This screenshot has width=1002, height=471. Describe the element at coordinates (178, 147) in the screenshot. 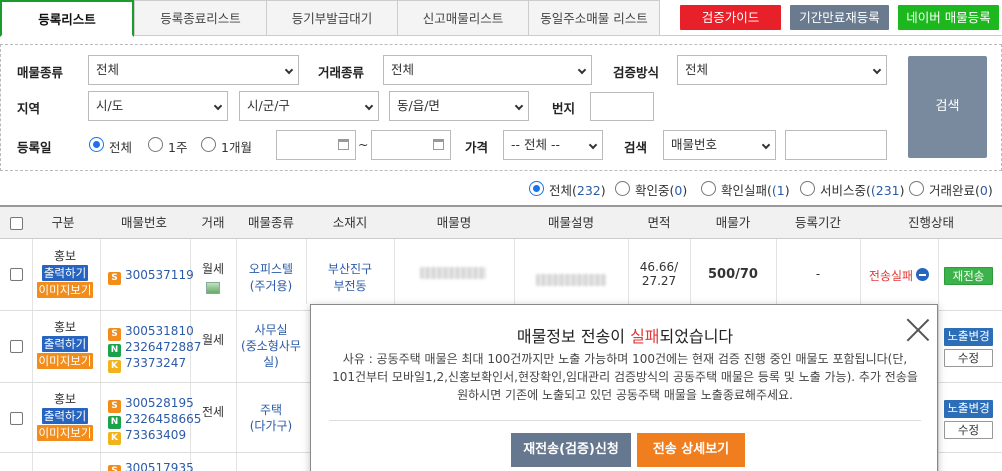

I see `period-1w-label: 1주` at that location.